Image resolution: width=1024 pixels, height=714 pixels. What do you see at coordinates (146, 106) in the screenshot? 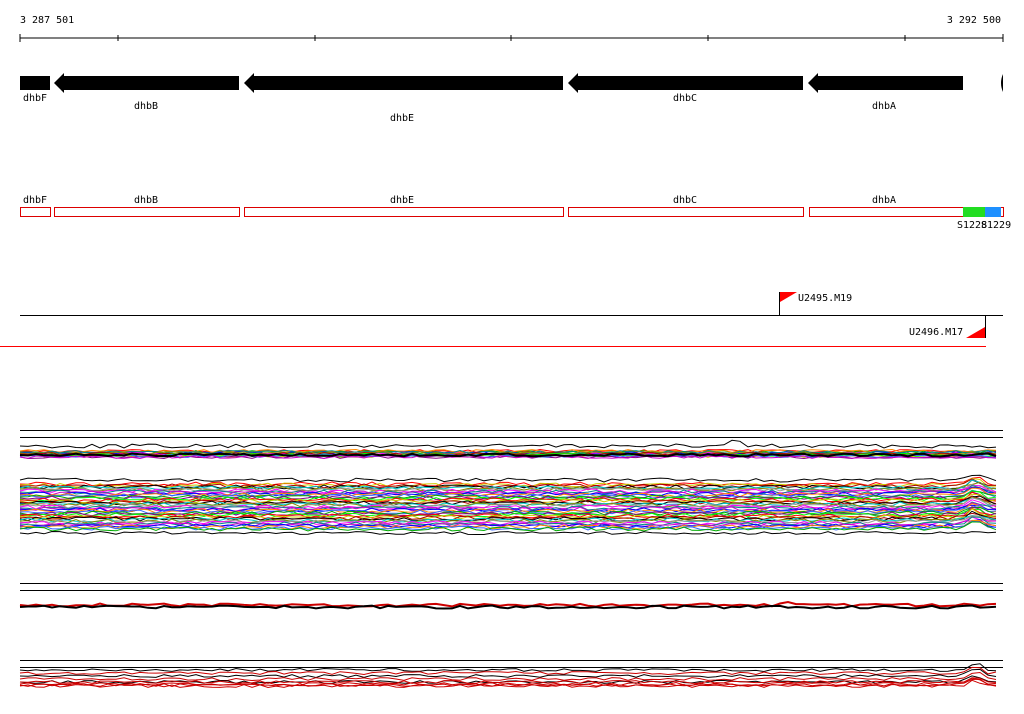
I see `gene-label-dhbB: dhbB` at bounding box center [146, 106].